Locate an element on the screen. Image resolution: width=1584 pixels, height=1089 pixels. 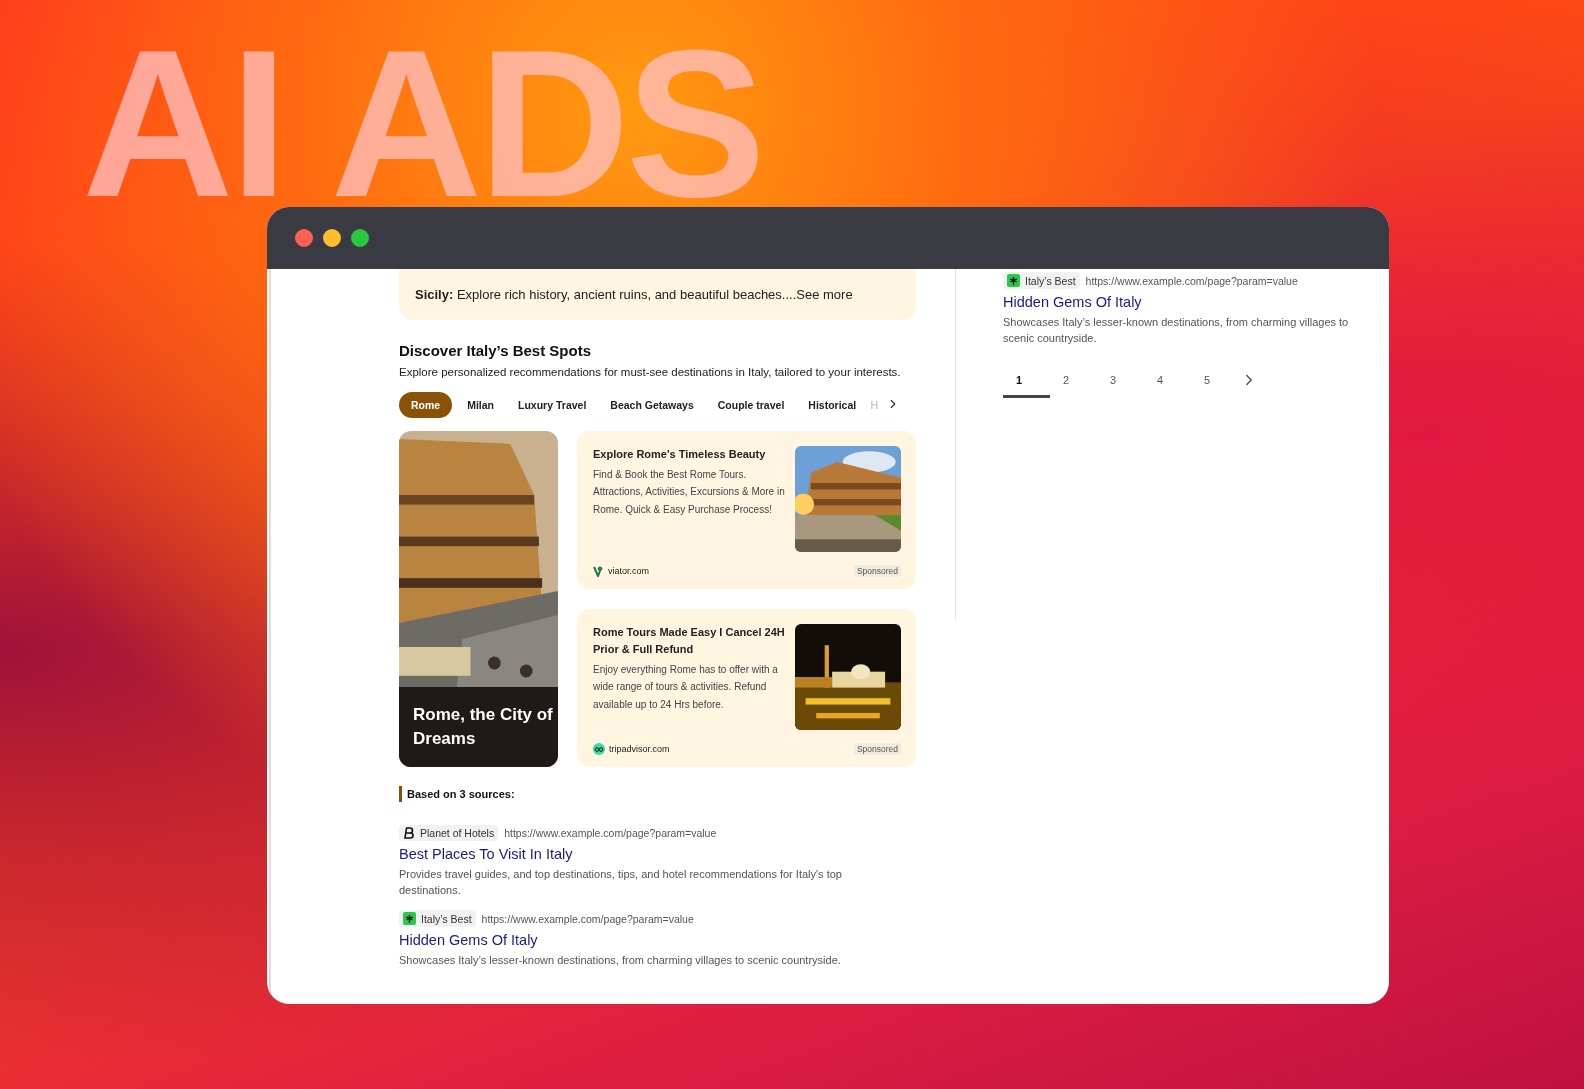
category-chip: Rome is located at coordinates (426, 405).